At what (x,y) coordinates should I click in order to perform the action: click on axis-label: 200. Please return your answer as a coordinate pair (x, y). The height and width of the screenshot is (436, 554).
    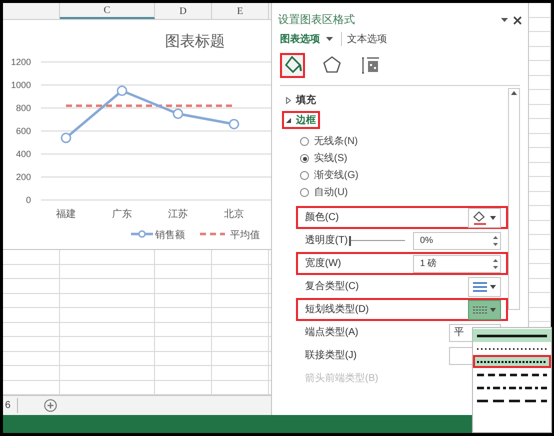
    Looking at the image, I should click on (23, 177).